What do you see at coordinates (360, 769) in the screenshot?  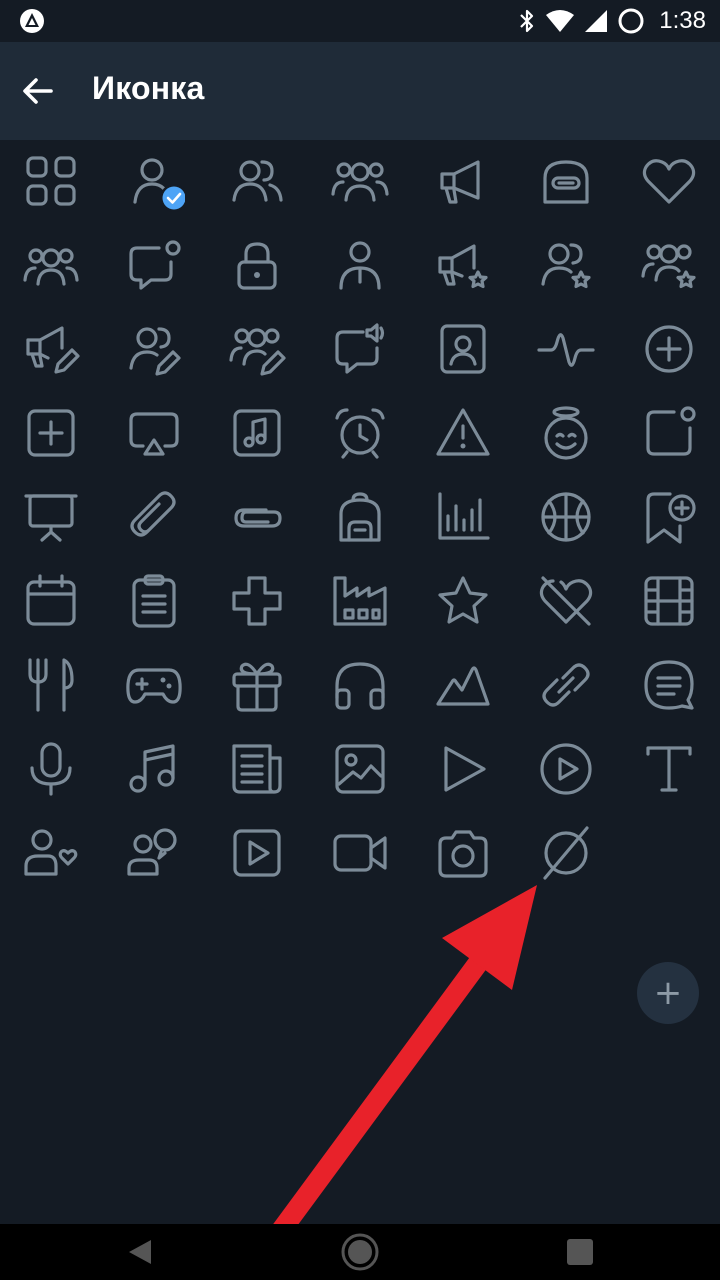 I see `image-icon` at bounding box center [360, 769].